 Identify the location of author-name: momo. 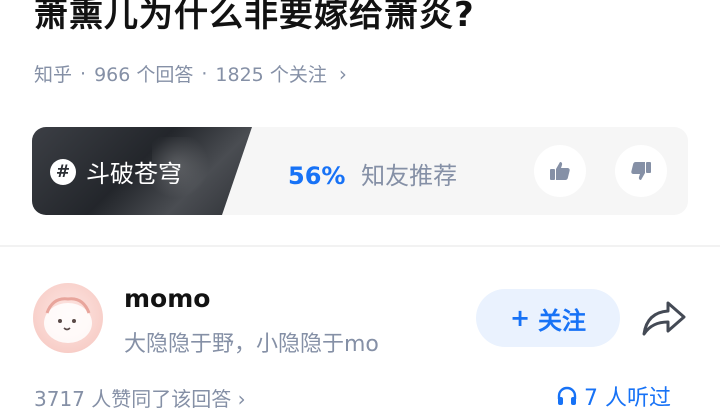
(167, 298).